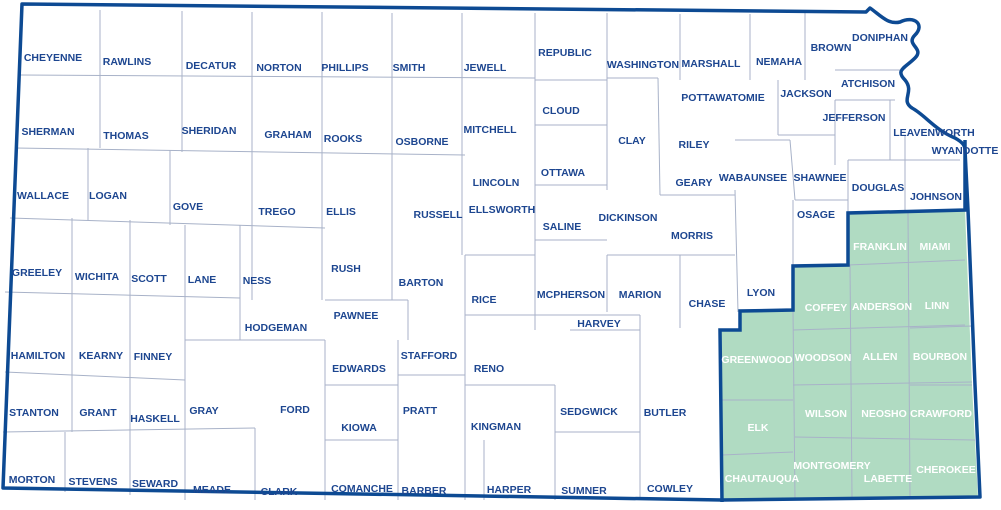 Image resolution: width=1001 pixels, height=510 pixels. Describe the element at coordinates (853, 118) in the screenshot. I see `county-label-jefferson: JEFFERSON` at that location.